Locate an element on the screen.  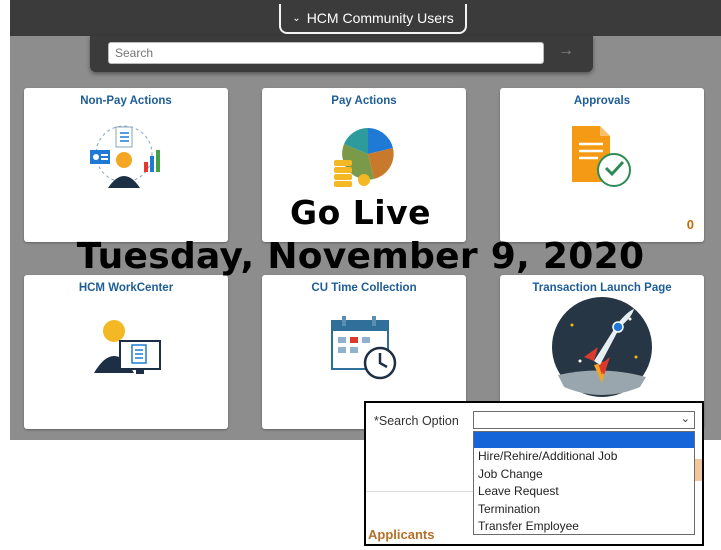
search-bar: → is located at coordinates (341, 54).